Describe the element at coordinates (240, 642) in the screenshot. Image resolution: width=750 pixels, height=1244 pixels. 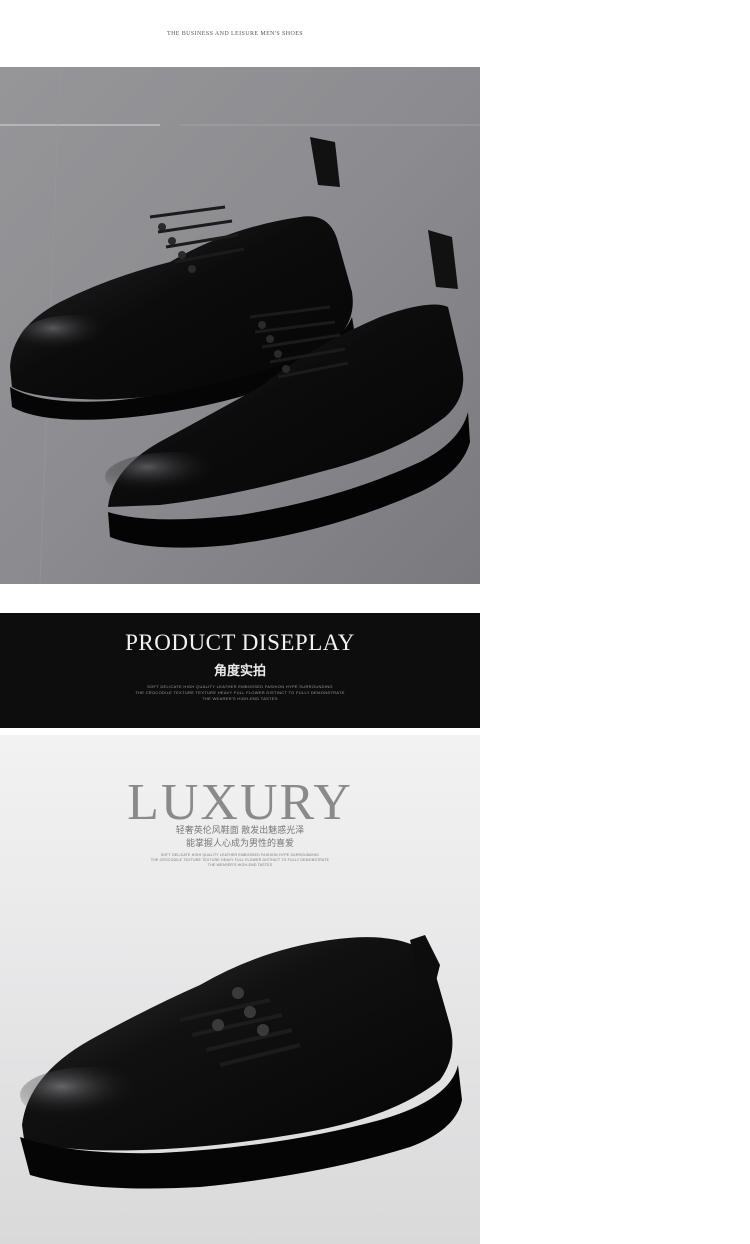
I see `banner-title: PRODUCT DISEPLAY` at that location.